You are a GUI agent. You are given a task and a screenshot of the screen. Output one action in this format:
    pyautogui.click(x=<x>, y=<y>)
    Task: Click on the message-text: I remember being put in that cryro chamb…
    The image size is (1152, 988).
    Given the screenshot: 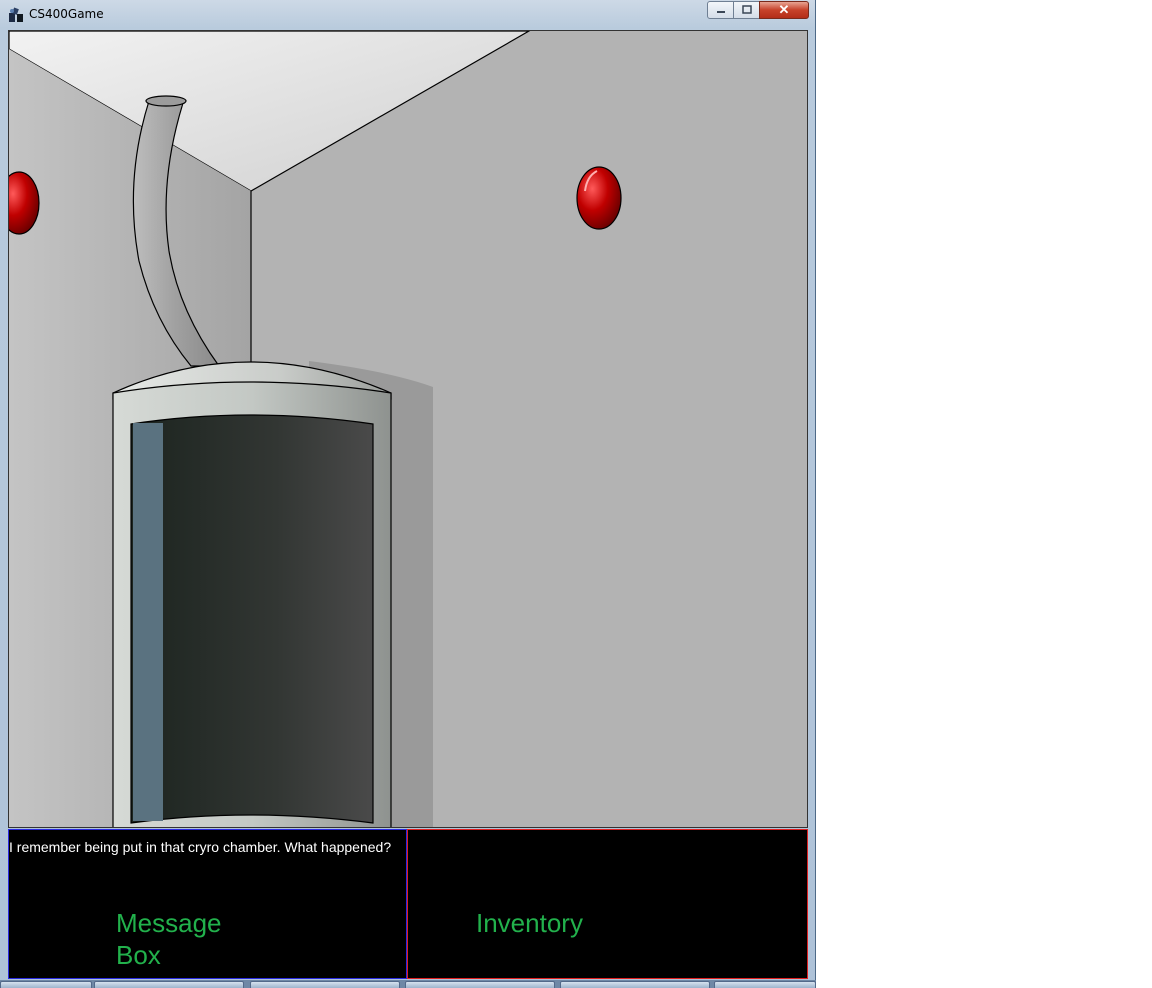 What is the action you would take?
    pyautogui.click(x=200, y=847)
    